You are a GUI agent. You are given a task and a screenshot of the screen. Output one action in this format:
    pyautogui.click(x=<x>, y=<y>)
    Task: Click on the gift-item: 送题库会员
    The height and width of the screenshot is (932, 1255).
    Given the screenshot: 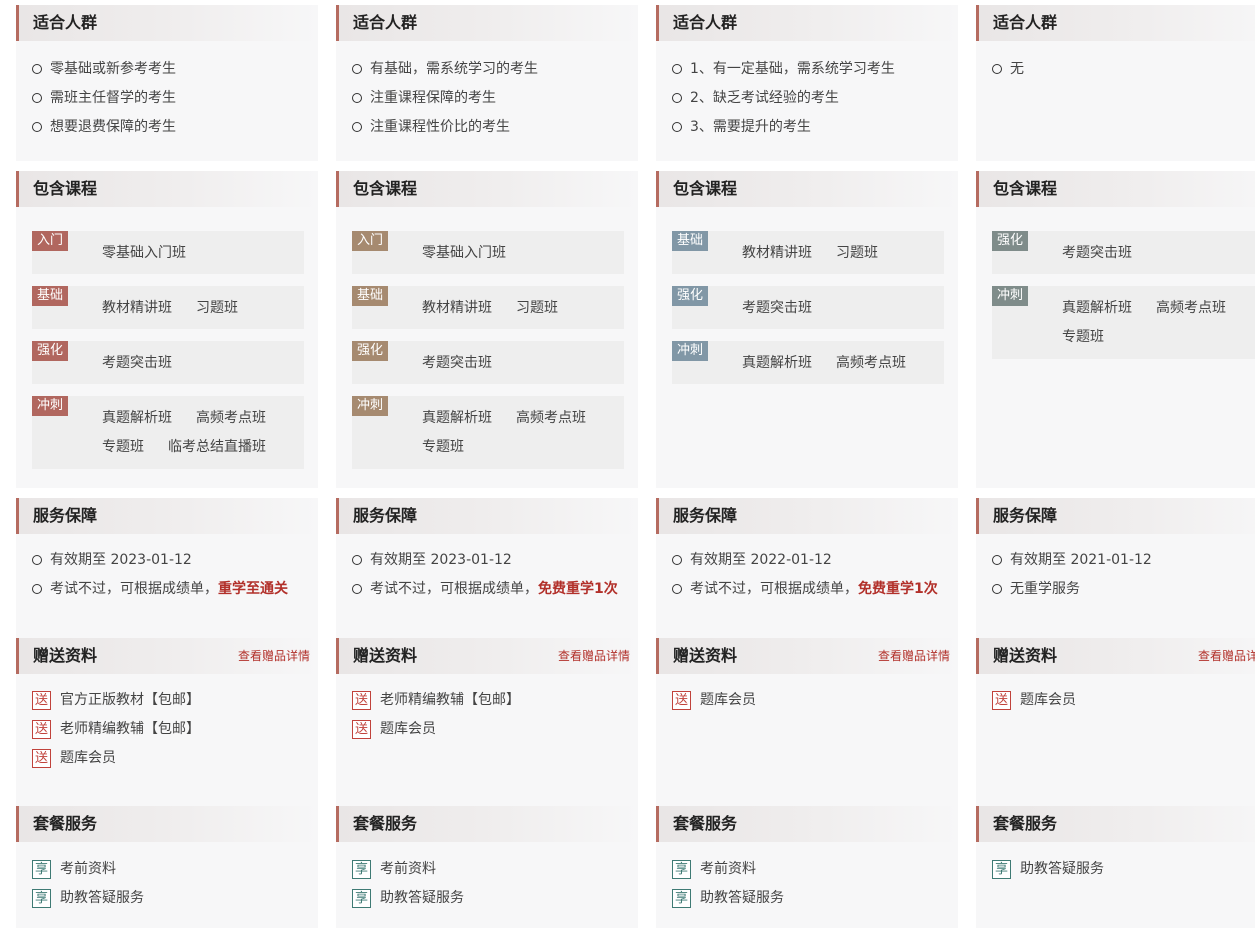 What is the action you would take?
    pyautogui.click(x=714, y=700)
    